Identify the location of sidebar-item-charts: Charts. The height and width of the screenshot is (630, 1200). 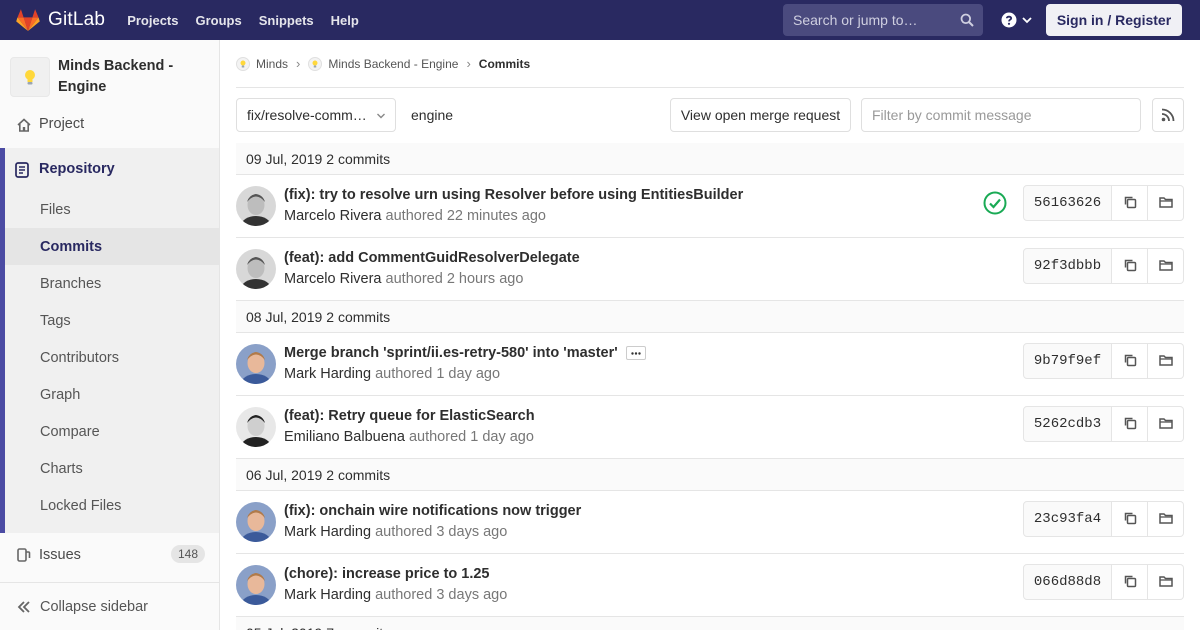
(112, 468).